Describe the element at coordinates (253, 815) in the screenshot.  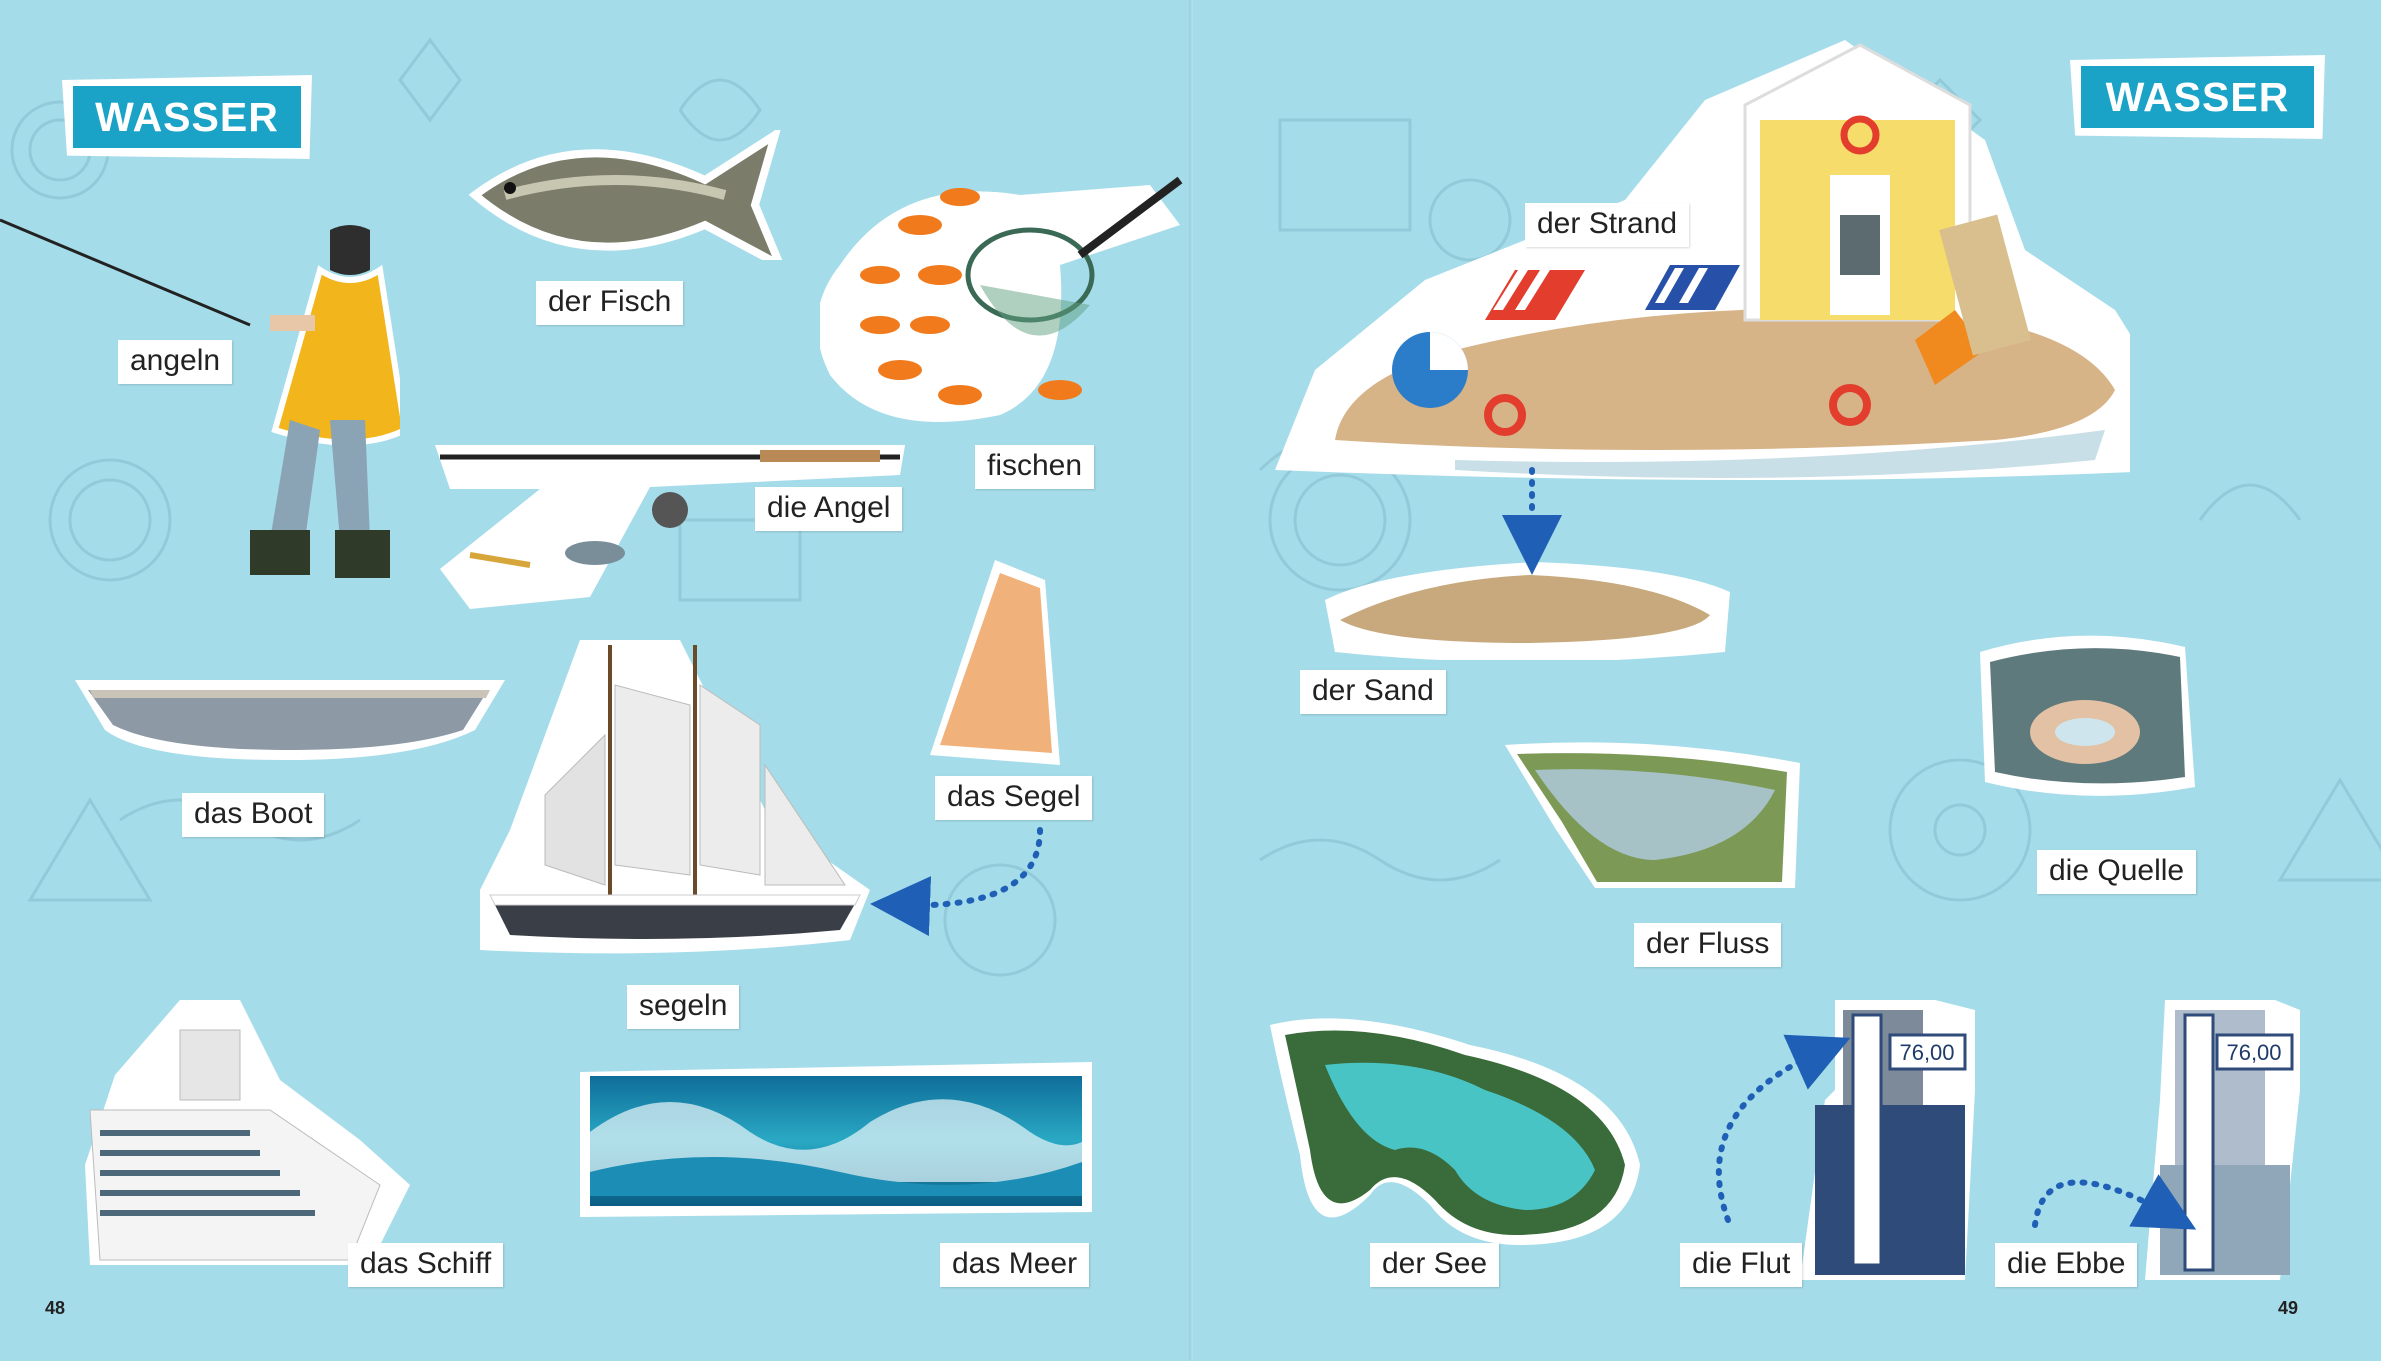
I see `label-boat: das Boot` at that location.